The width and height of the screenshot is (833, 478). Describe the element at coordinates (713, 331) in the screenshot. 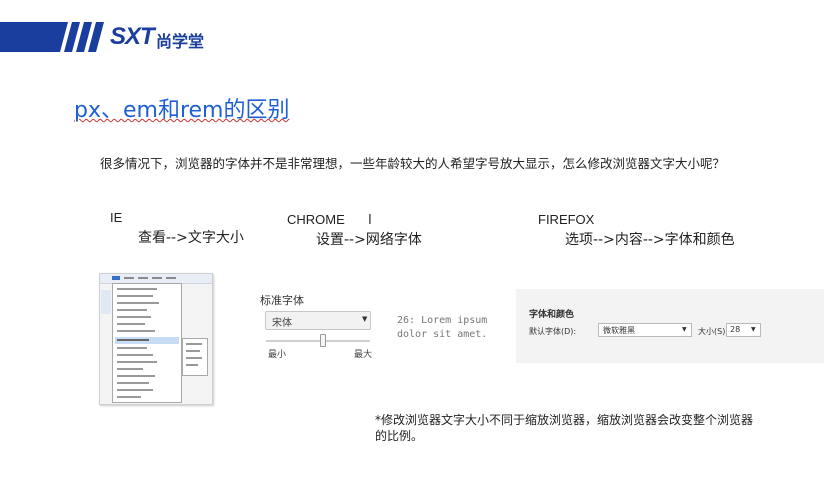

I see `font-size-label: 大小(S):` at that location.